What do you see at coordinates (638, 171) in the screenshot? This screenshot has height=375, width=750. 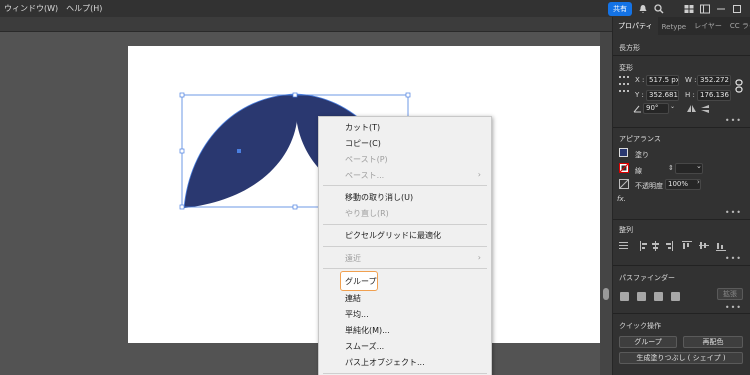 I see `stroke-label: 線` at bounding box center [638, 171].